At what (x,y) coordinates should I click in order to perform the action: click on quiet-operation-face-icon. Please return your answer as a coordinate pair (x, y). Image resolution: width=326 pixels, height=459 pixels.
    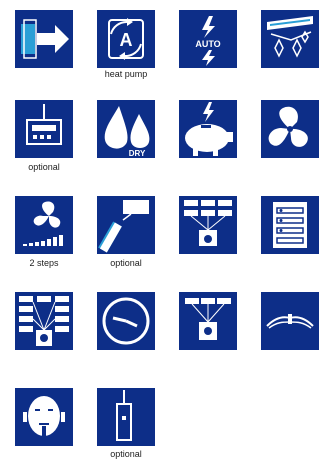
    Looking at the image, I should click on (44, 417).